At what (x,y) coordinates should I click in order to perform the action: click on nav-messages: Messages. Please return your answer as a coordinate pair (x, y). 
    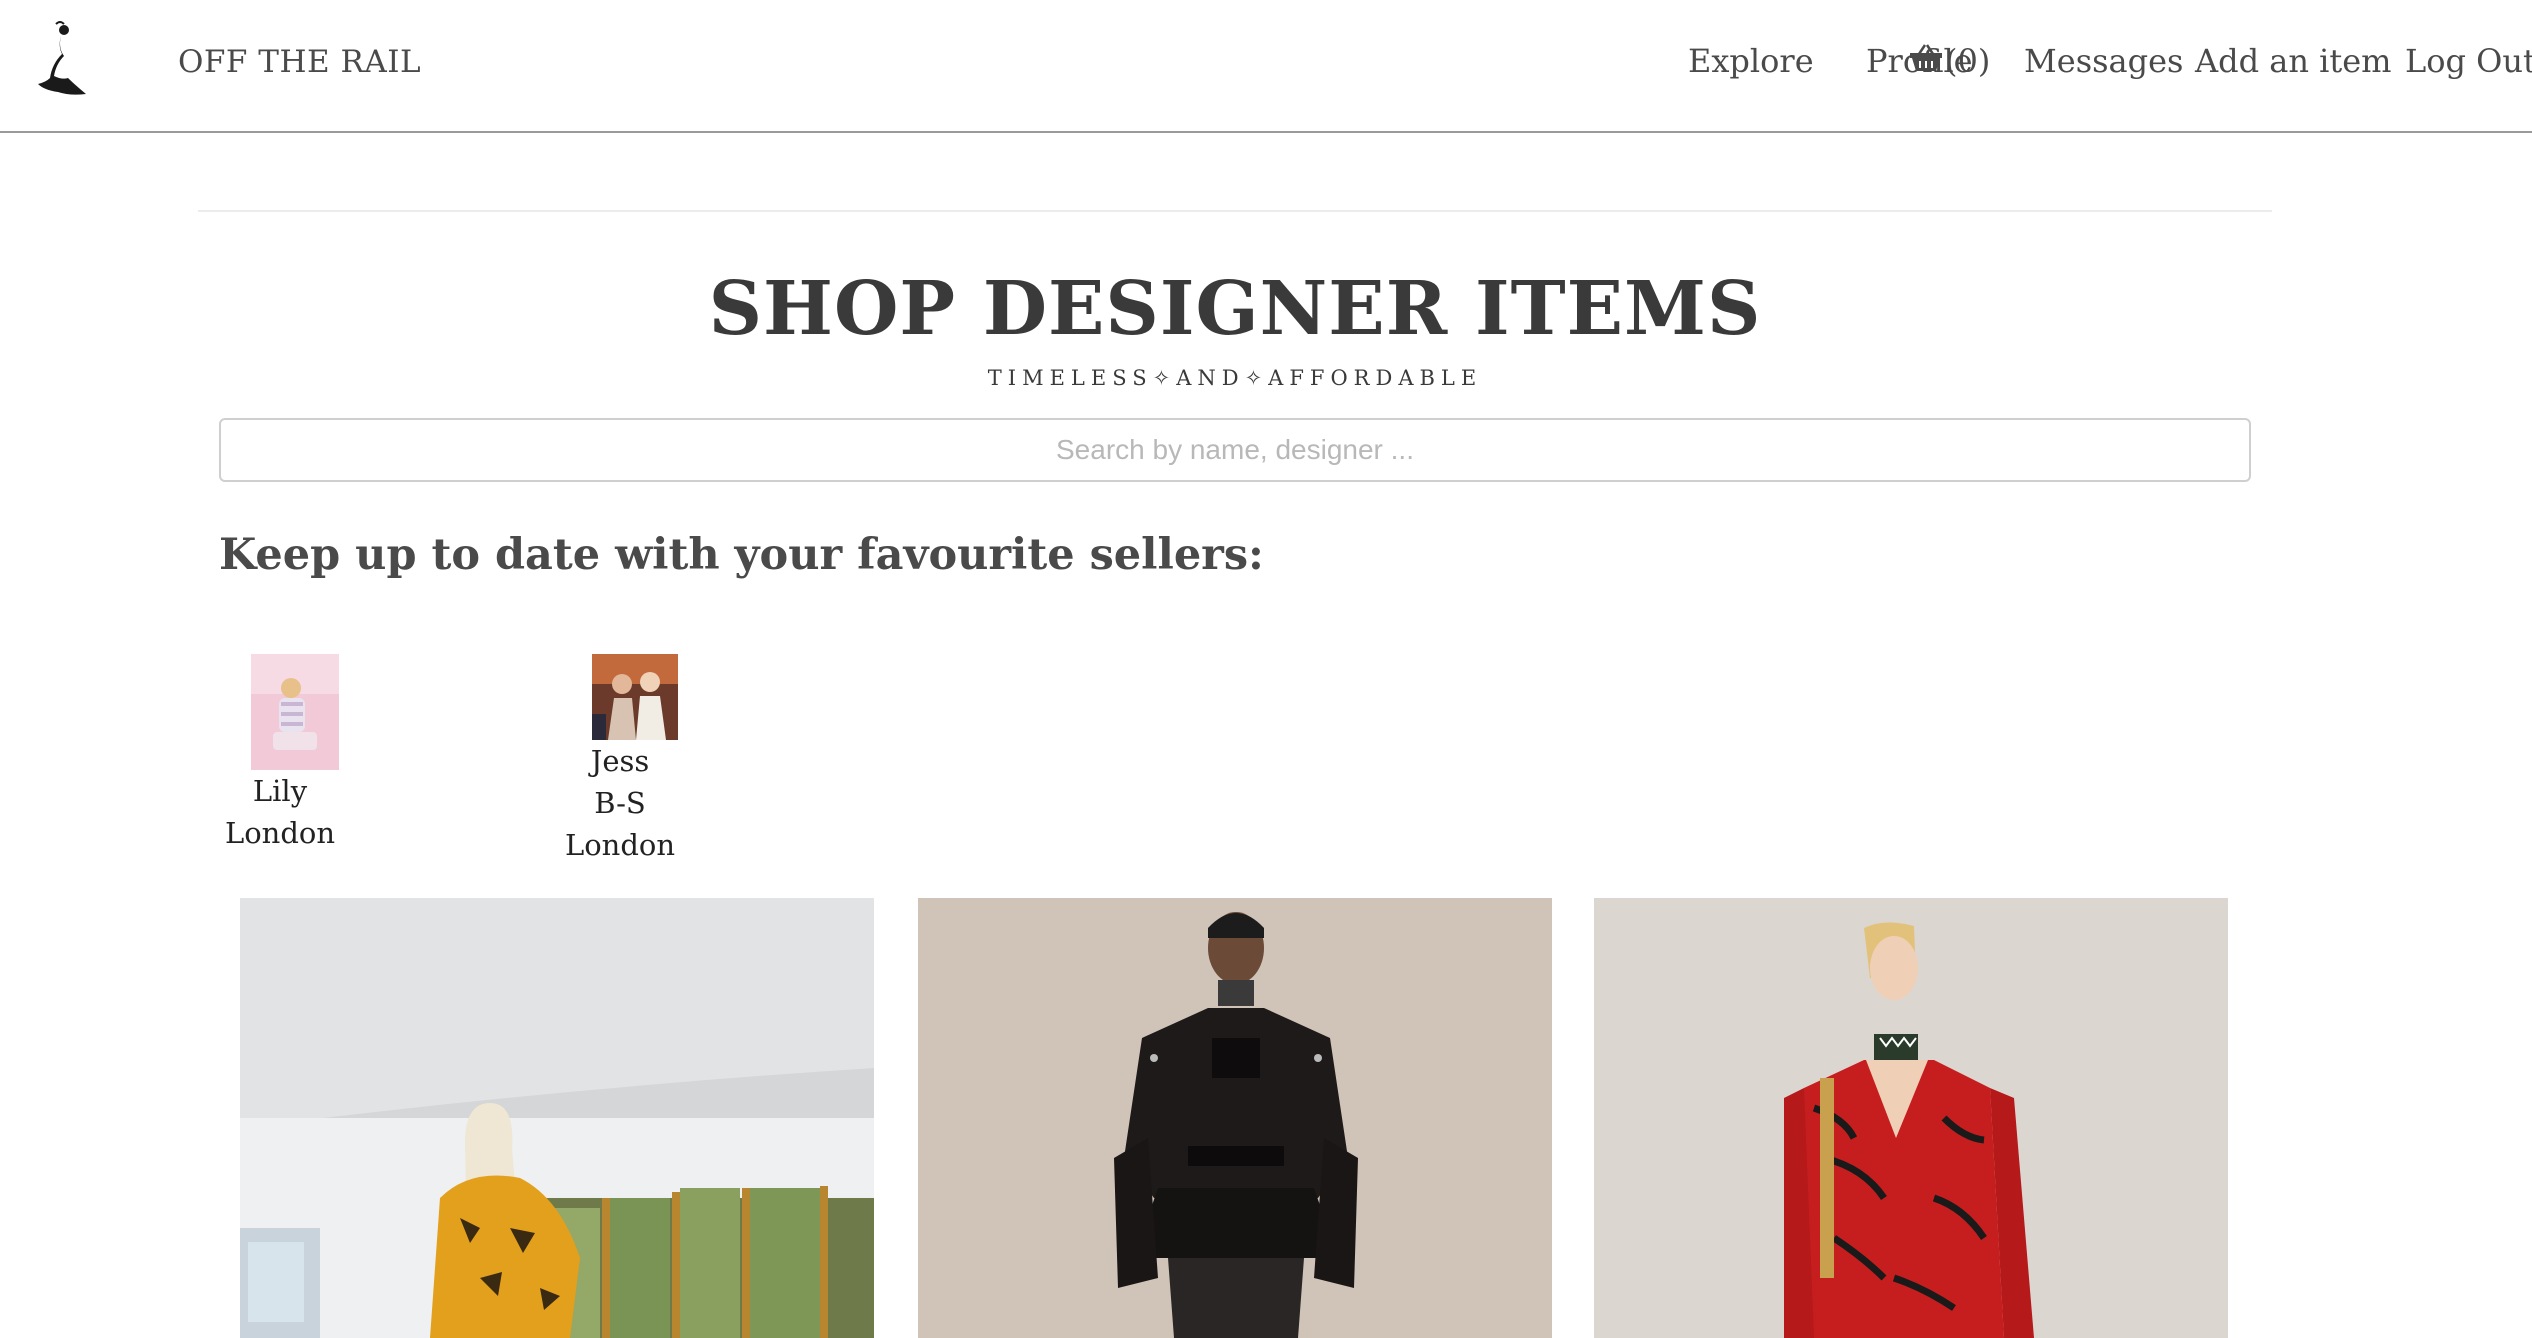
    Looking at the image, I should click on (2103, 61).